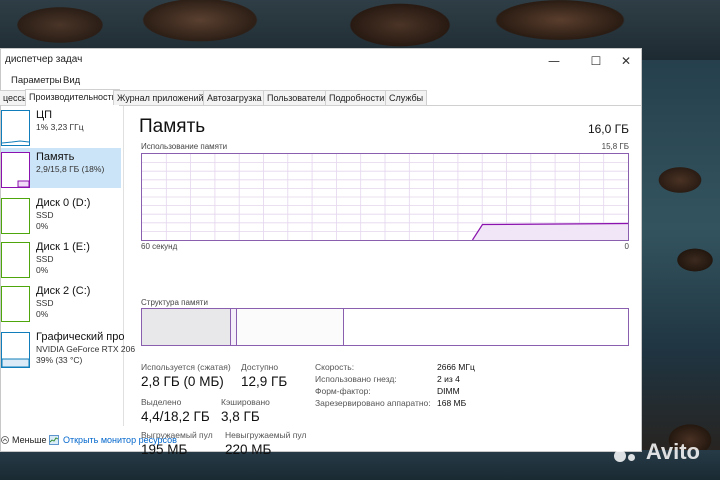 The width and height of the screenshot is (720, 480). I want to click on slots-used-label: Использовано гнезд:, so click(356, 379).